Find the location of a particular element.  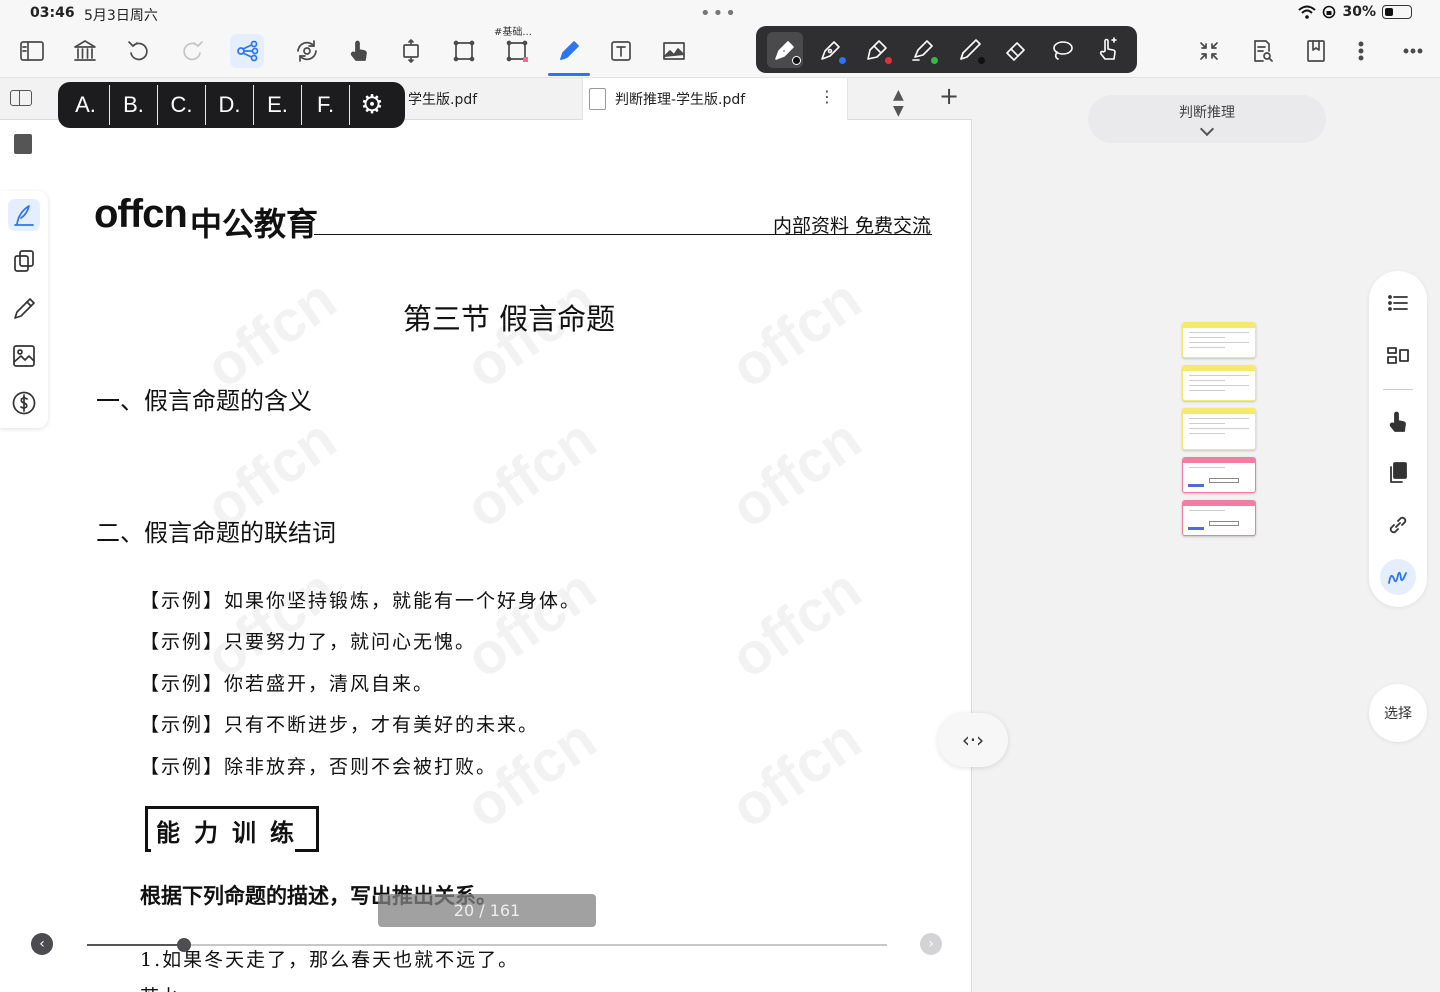

letter-b-button: B. is located at coordinates (134, 105).